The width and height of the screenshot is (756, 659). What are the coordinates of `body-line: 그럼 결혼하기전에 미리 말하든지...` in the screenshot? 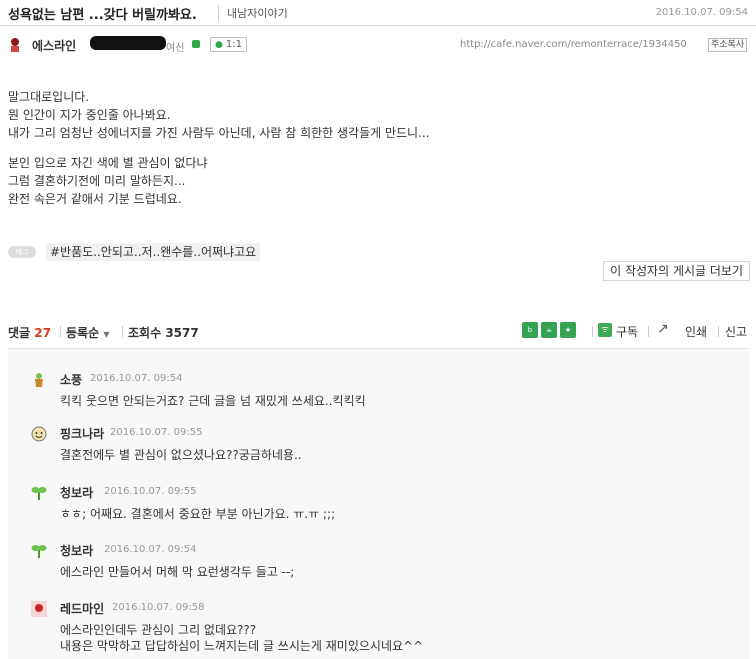 It's located at (97, 181).